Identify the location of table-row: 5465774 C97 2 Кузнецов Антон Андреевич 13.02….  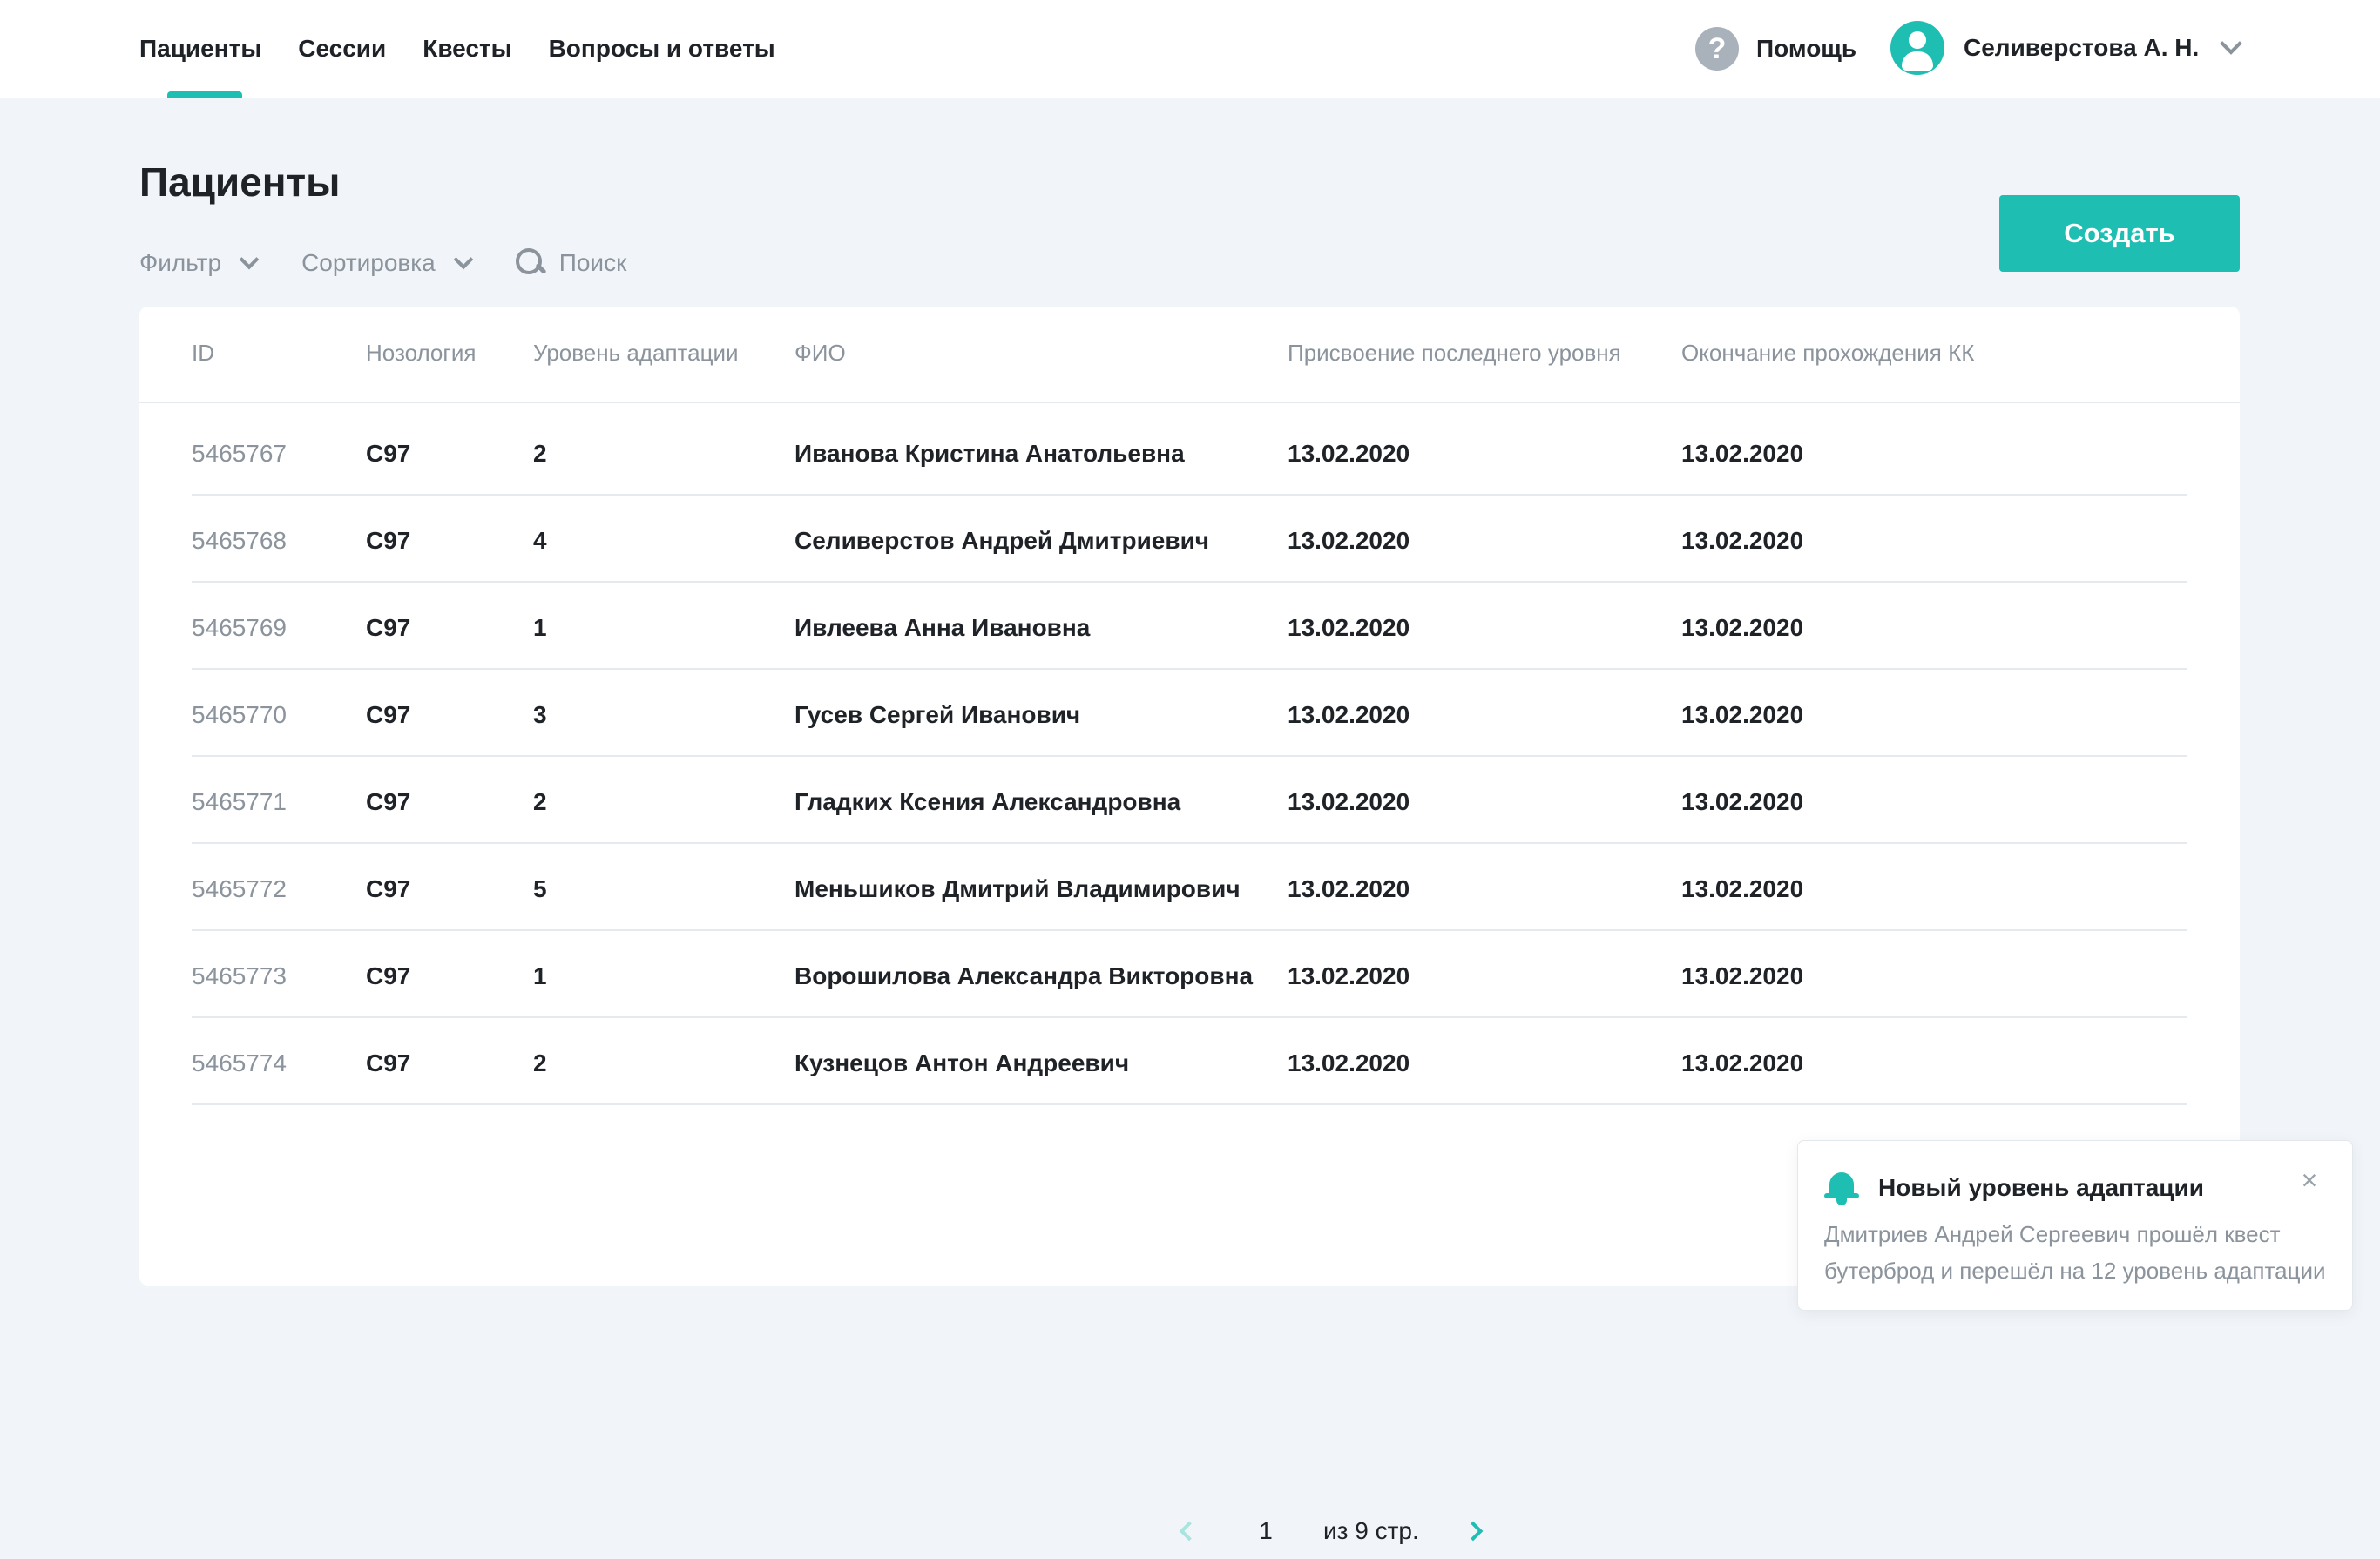
(1189, 1061).